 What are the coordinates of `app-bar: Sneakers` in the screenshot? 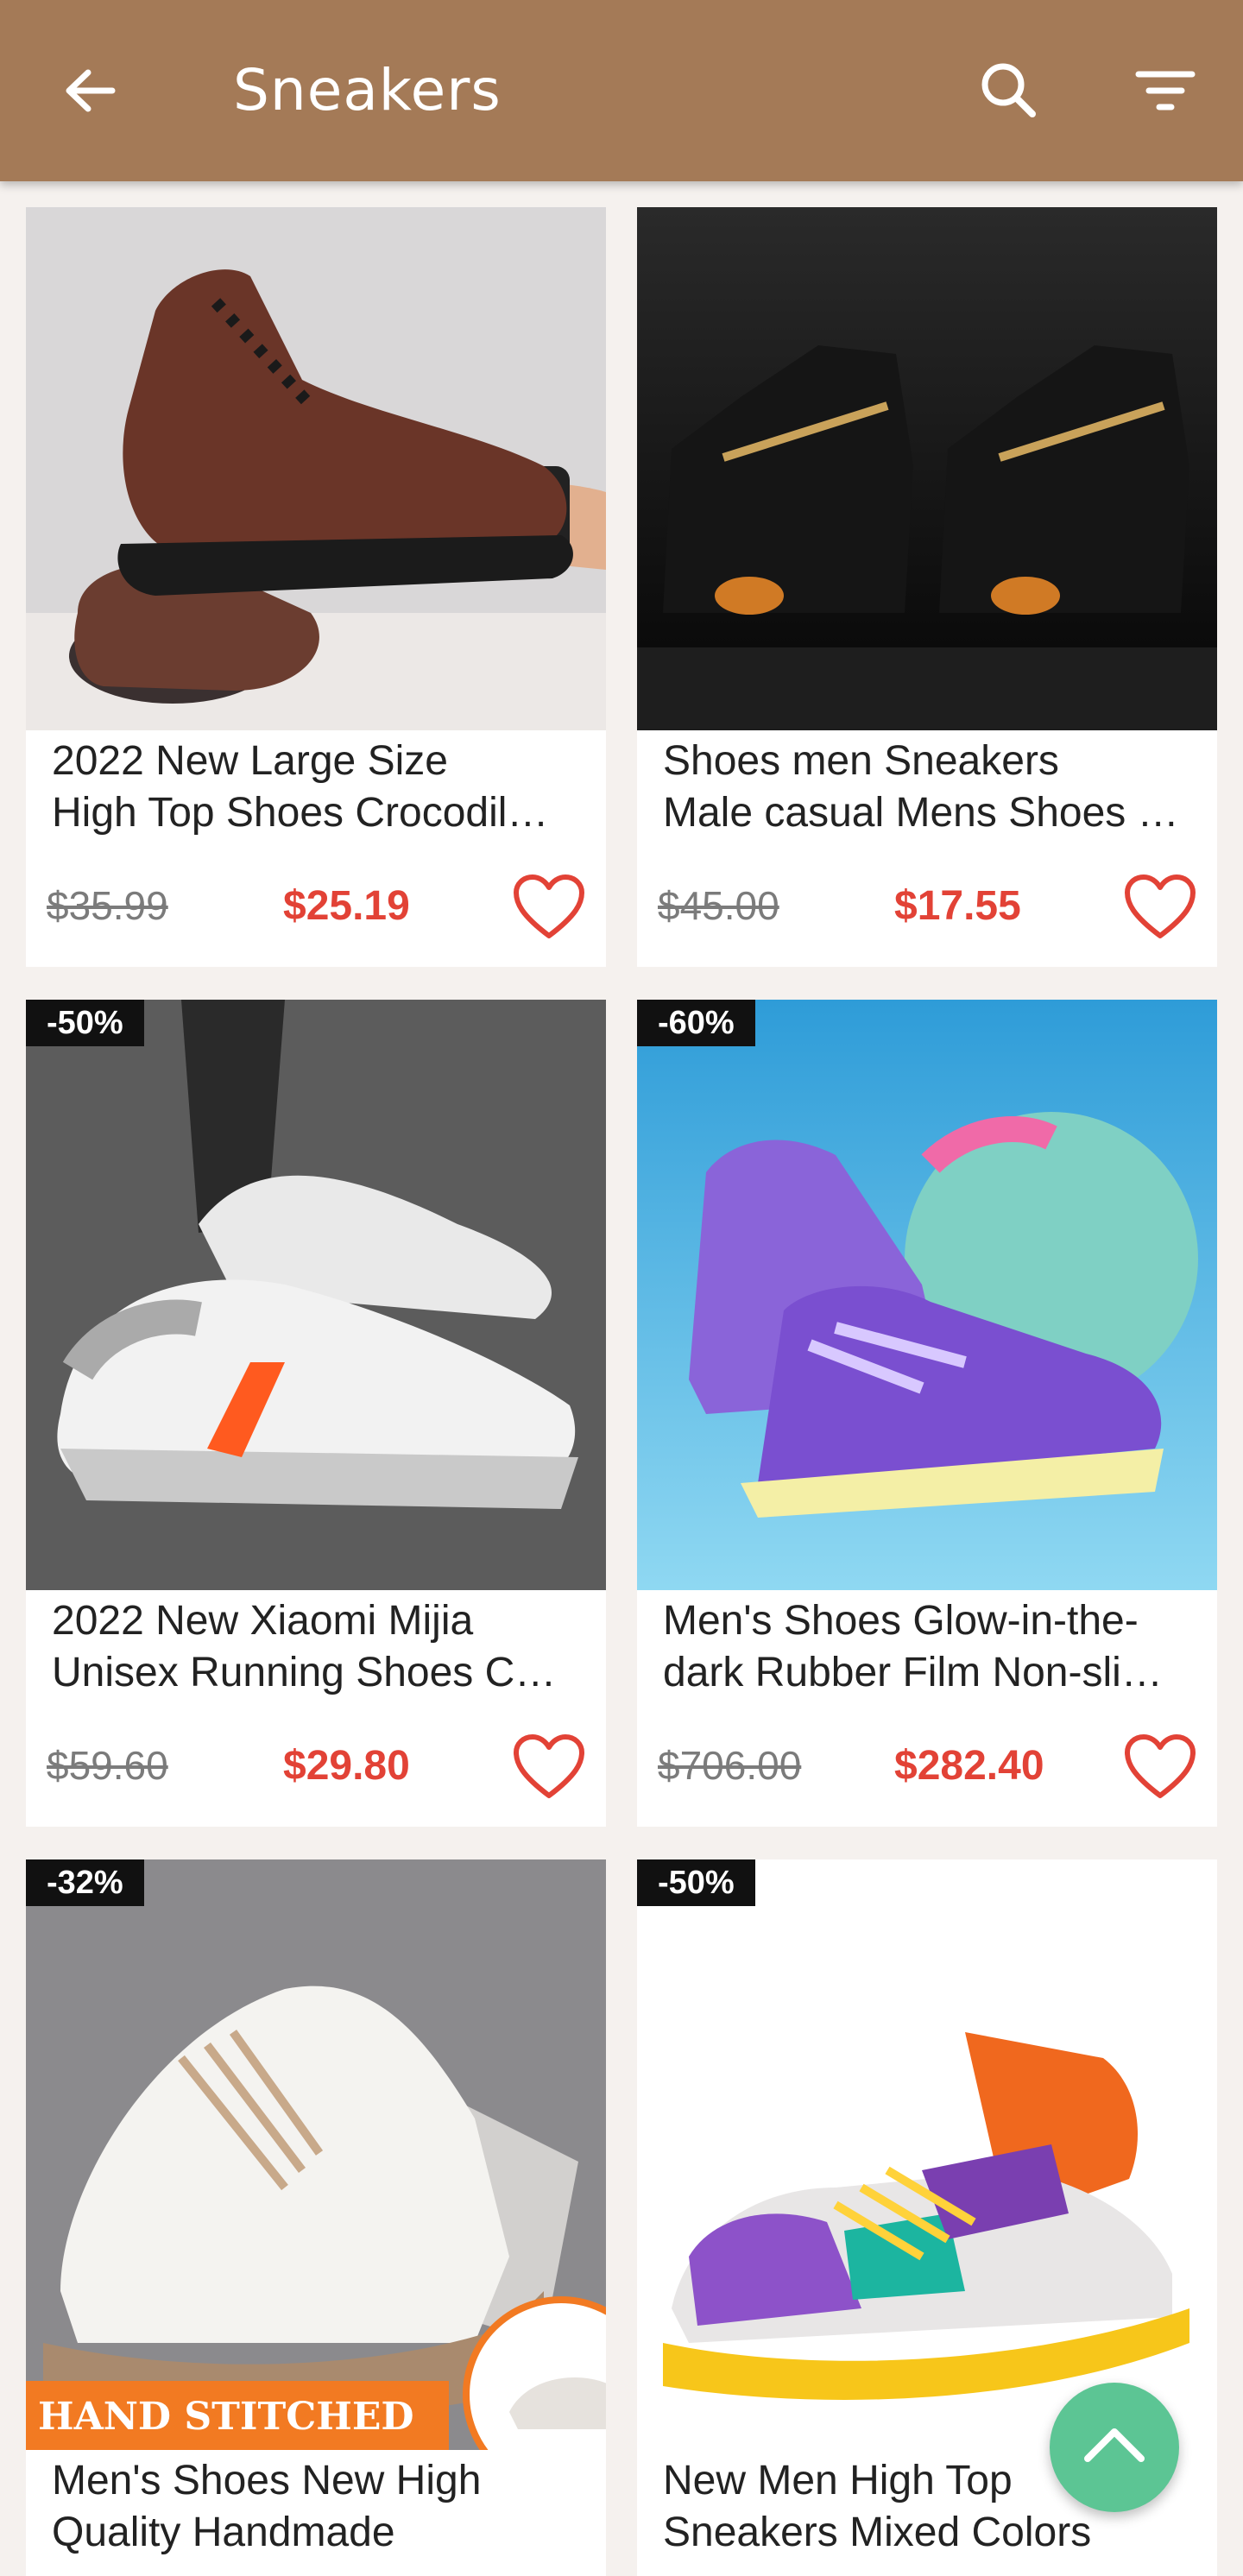 It's located at (621, 90).